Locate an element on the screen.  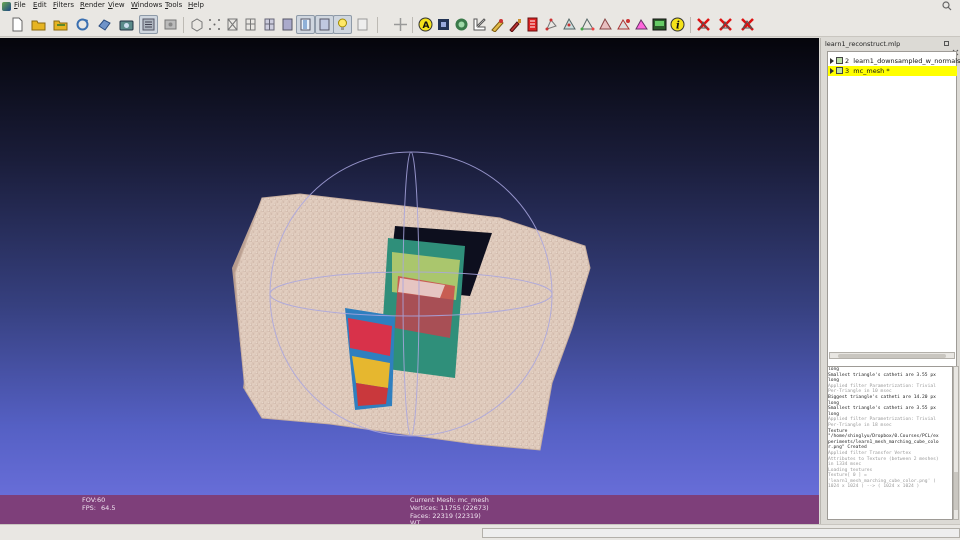
new-project-icon is located at coordinates (17, 24).